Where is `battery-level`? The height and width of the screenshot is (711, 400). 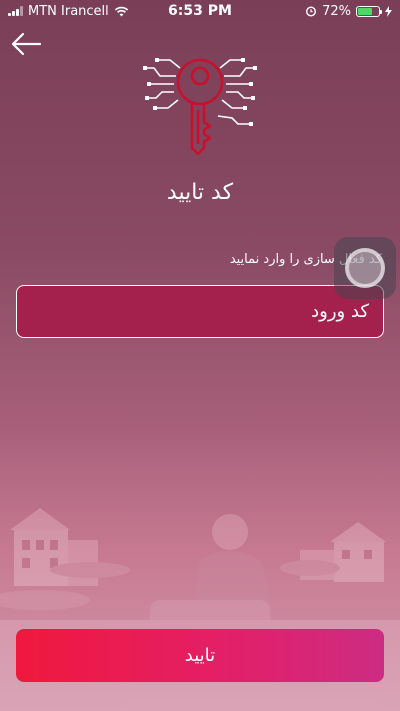 battery-level is located at coordinates (365, 11).